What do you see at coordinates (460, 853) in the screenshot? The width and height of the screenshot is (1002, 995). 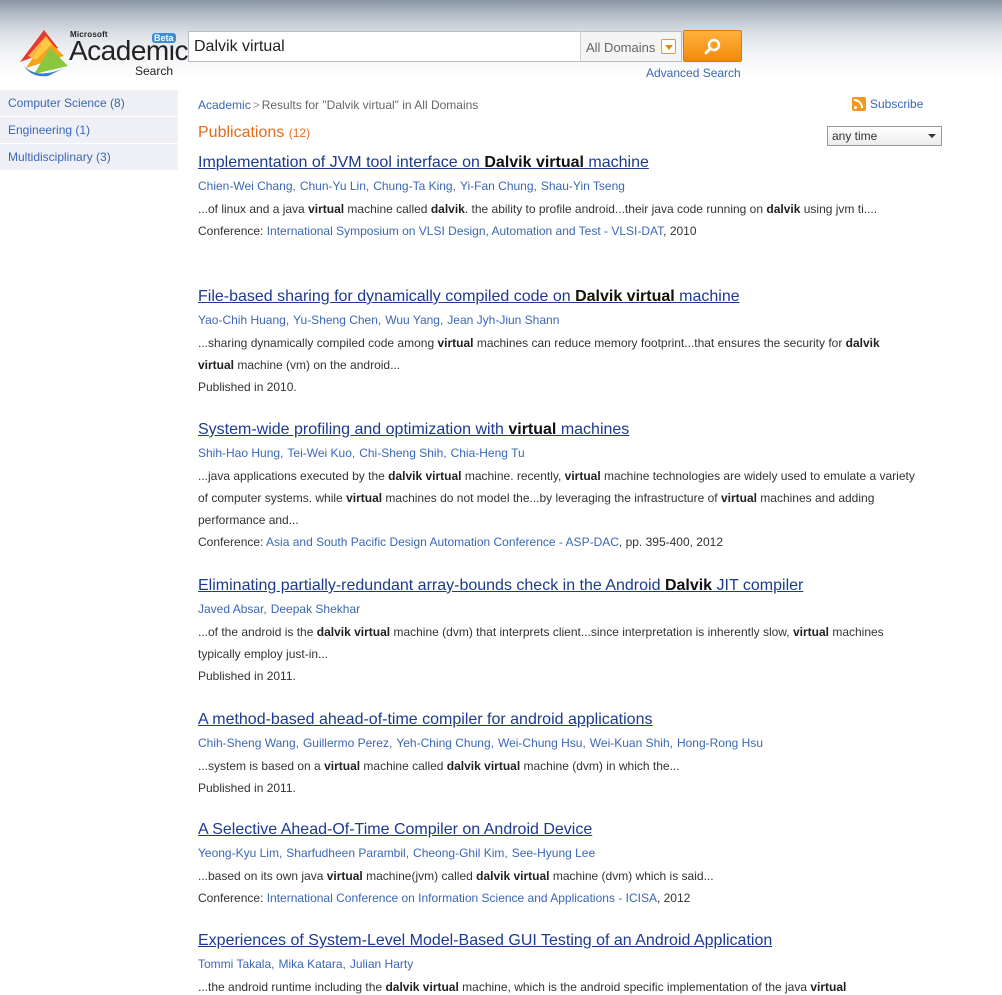 I see `author-link: Cheong-Ghil Kim,` at bounding box center [460, 853].